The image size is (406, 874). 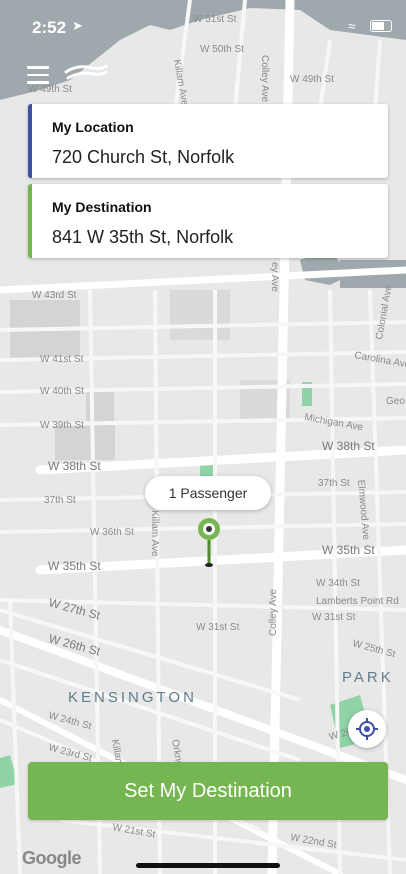 What do you see at coordinates (102, 207) in the screenshot?
I see `destination-title: My Destination` at bounding box center [102, 207].